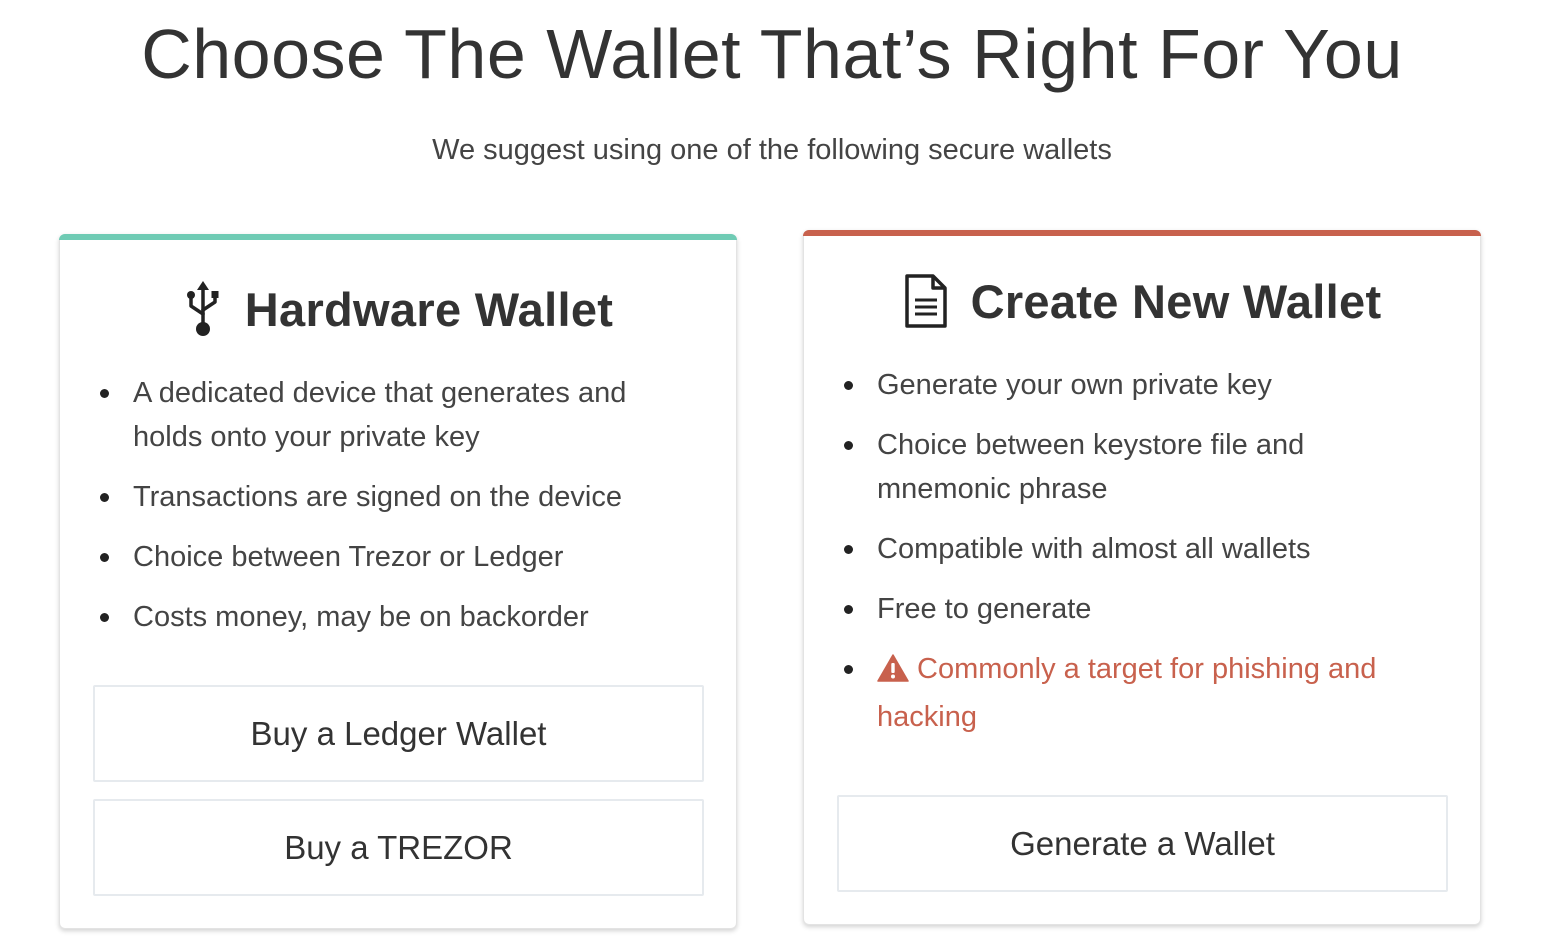 Image resolution: width=1544 pixels, height=944 pixels. I want to click on list-item: Choice between Trezor or Ledger, so click(398, 557).